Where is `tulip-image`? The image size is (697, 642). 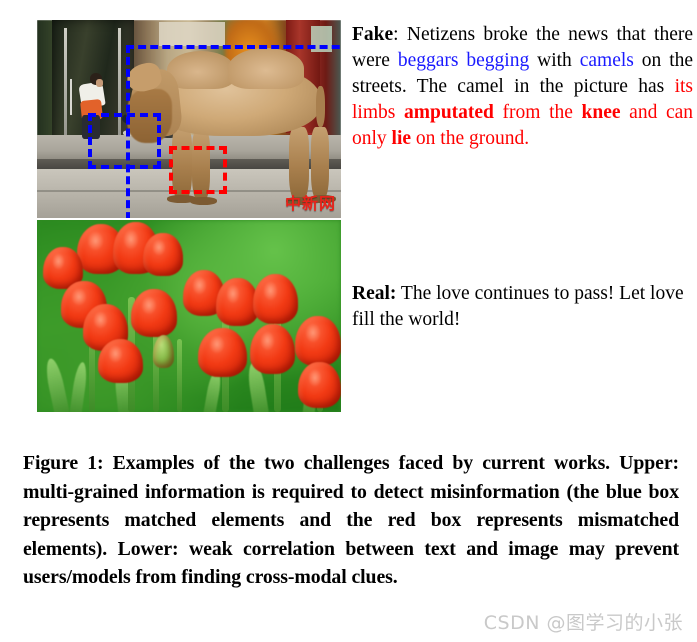
tulip-image is located at coordinates (189, 316).